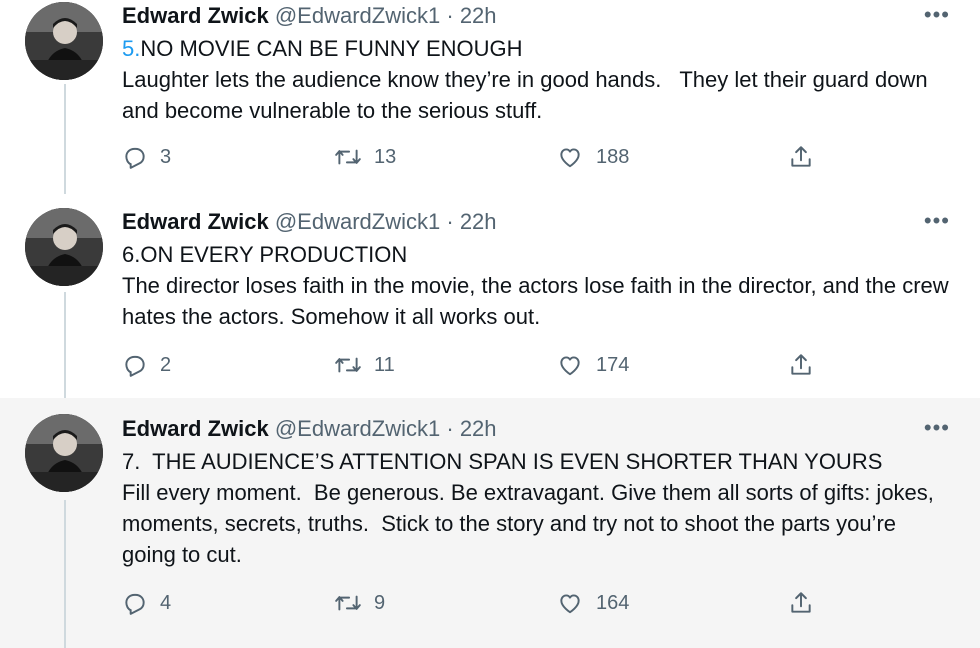 The width and height of the screenshot is (980, 648). Describe the element at coordinates (166, 156) in the screenshot. I see `reply-count: 3` at that location.